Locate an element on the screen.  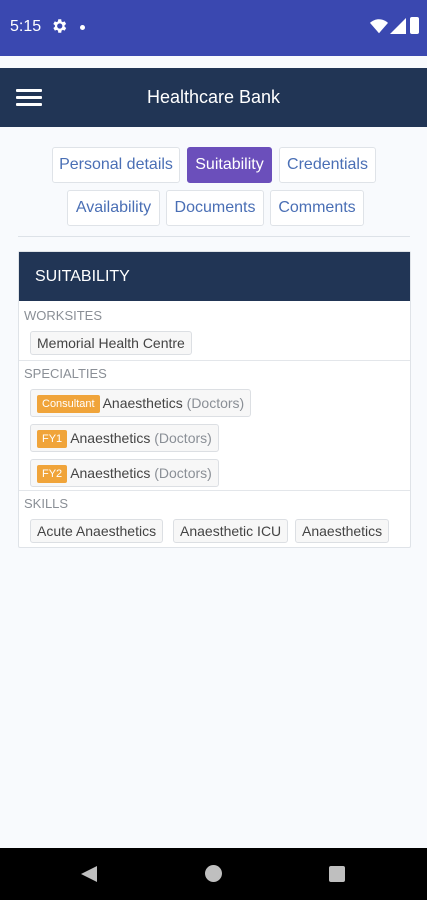
tab-comments: Comments is located at coordinates (317, 208).